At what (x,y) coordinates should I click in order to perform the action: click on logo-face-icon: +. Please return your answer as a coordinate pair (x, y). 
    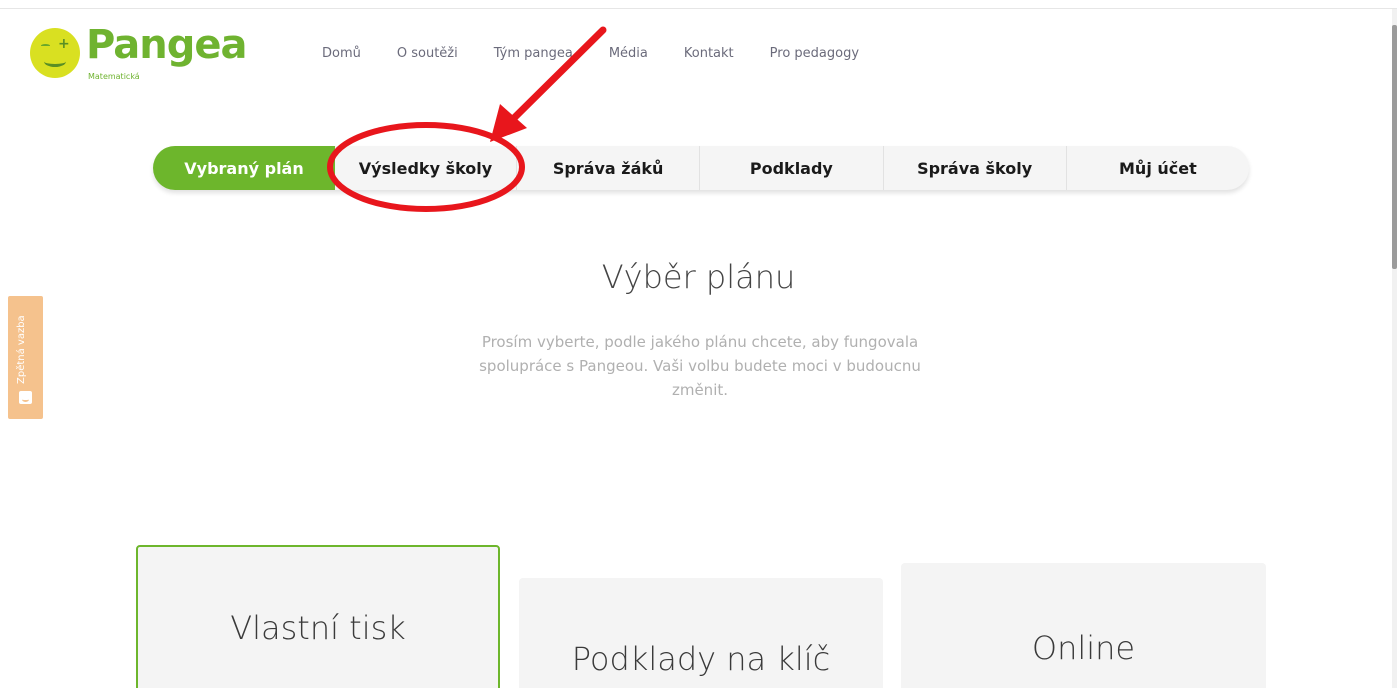
    Looking at the image, I should click on (55, 53).